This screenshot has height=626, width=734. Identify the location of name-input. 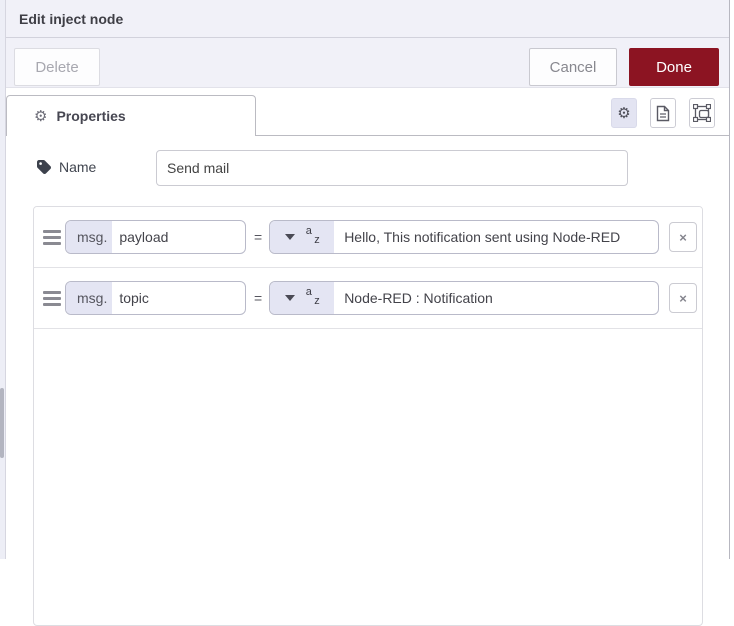
(392, 168).